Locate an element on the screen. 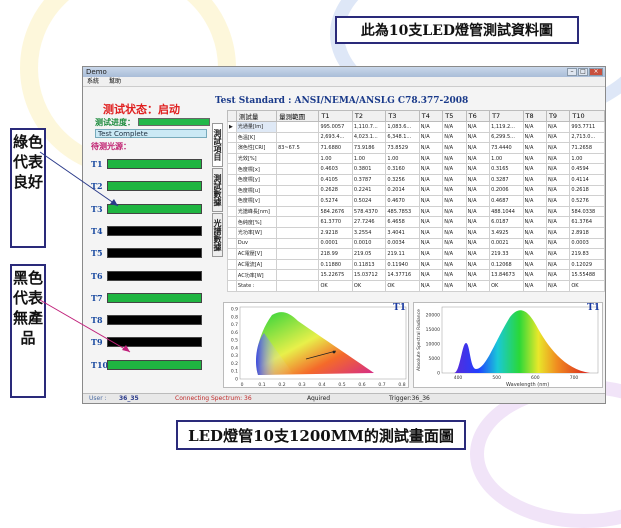  table-header-cell: T10 is located at coordinates (587, 116).